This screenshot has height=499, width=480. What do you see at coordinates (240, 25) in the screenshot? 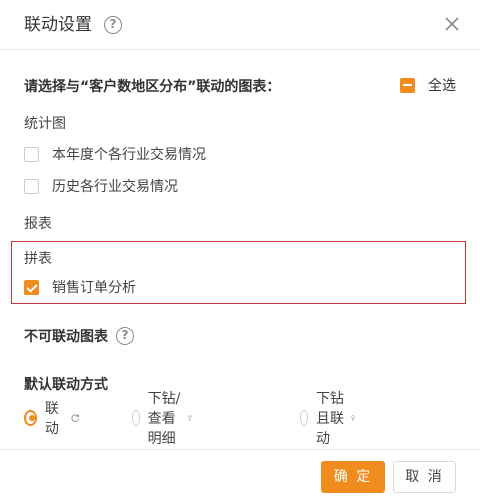
I see `dialog-header: 联动设置 ?` at bounding box center [240, 25].